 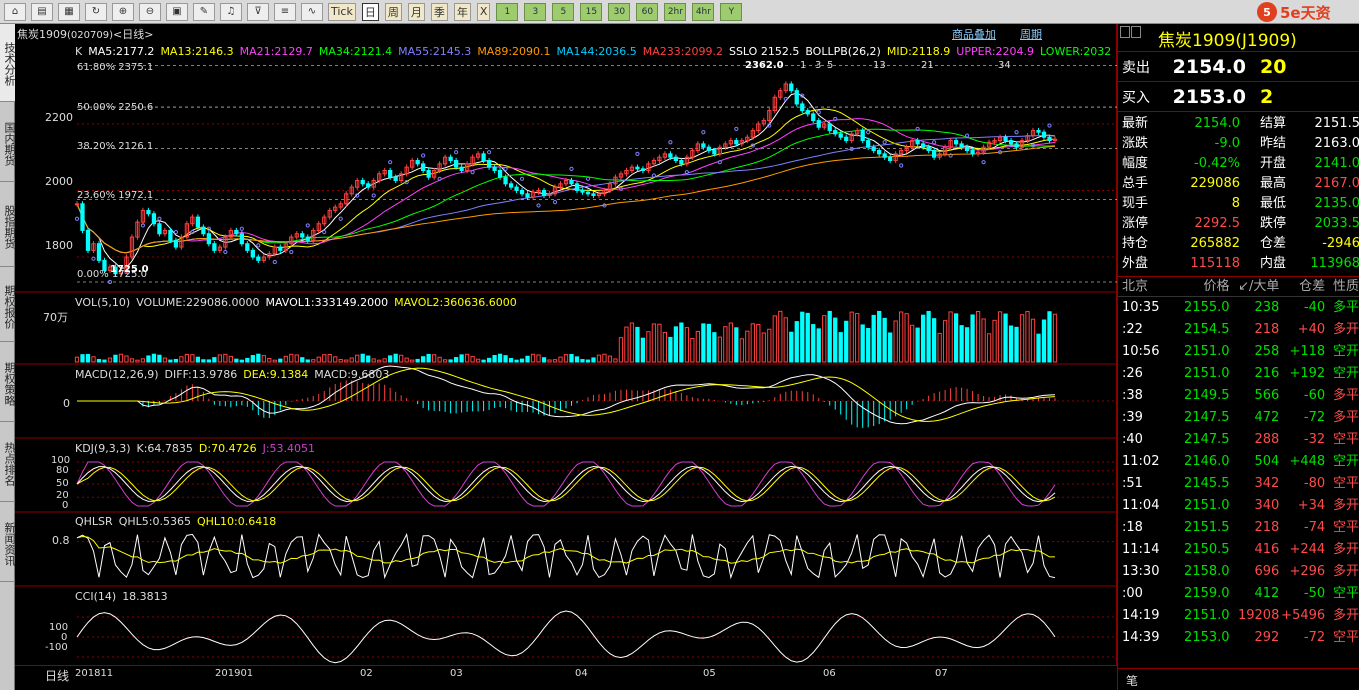 What do you see at coordinates (366, 673) in the screenshot?
I see `x-tick-label: 02` at bounding box center [366, 673].